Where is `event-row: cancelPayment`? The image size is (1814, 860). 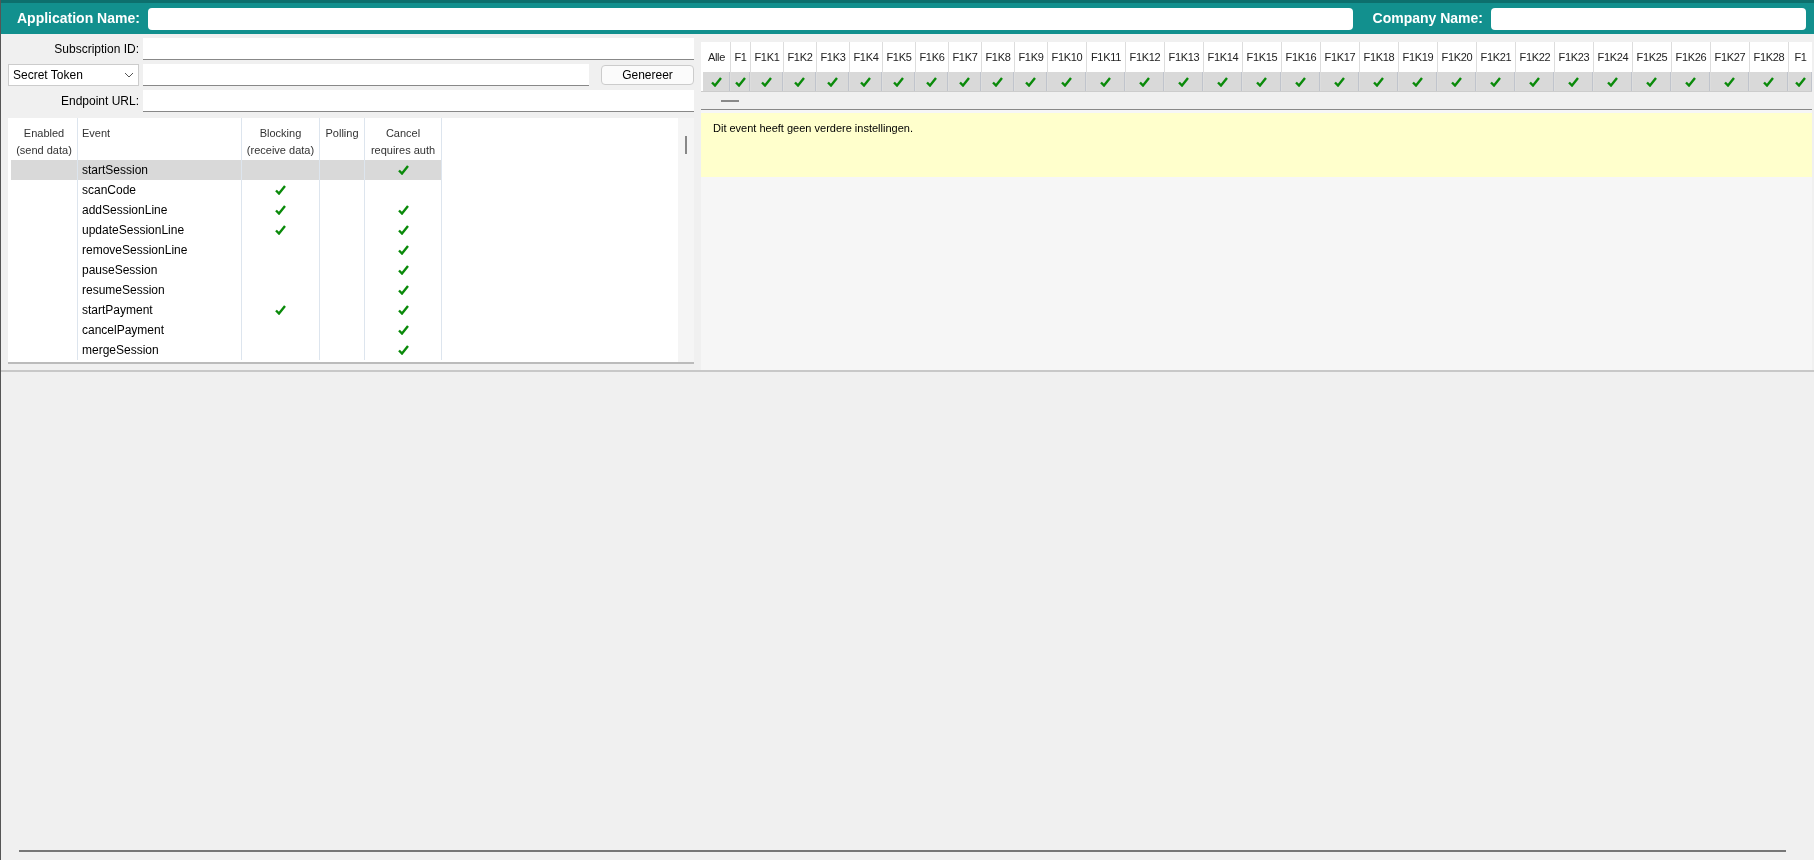
event-row: cancelPayment is located at coordinates (226, 330).